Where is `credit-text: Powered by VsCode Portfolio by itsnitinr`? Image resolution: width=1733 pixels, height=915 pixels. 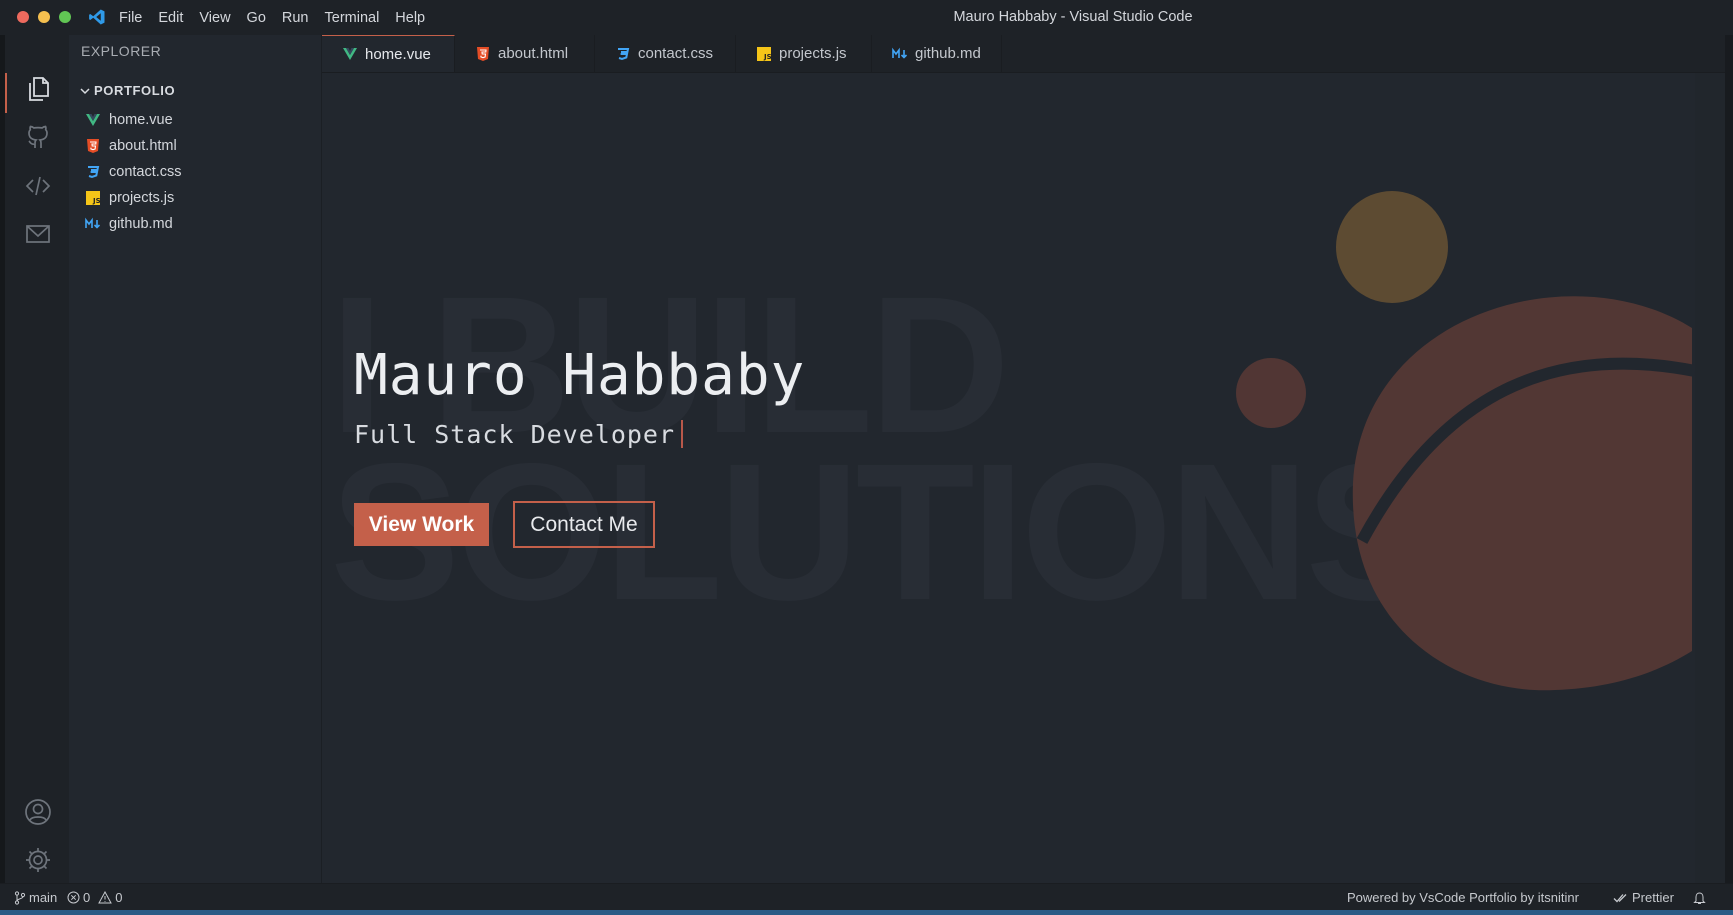 credit-text: Powered by VsCode Portfolio by itsnitinr is located at coordinates (1463, 897).